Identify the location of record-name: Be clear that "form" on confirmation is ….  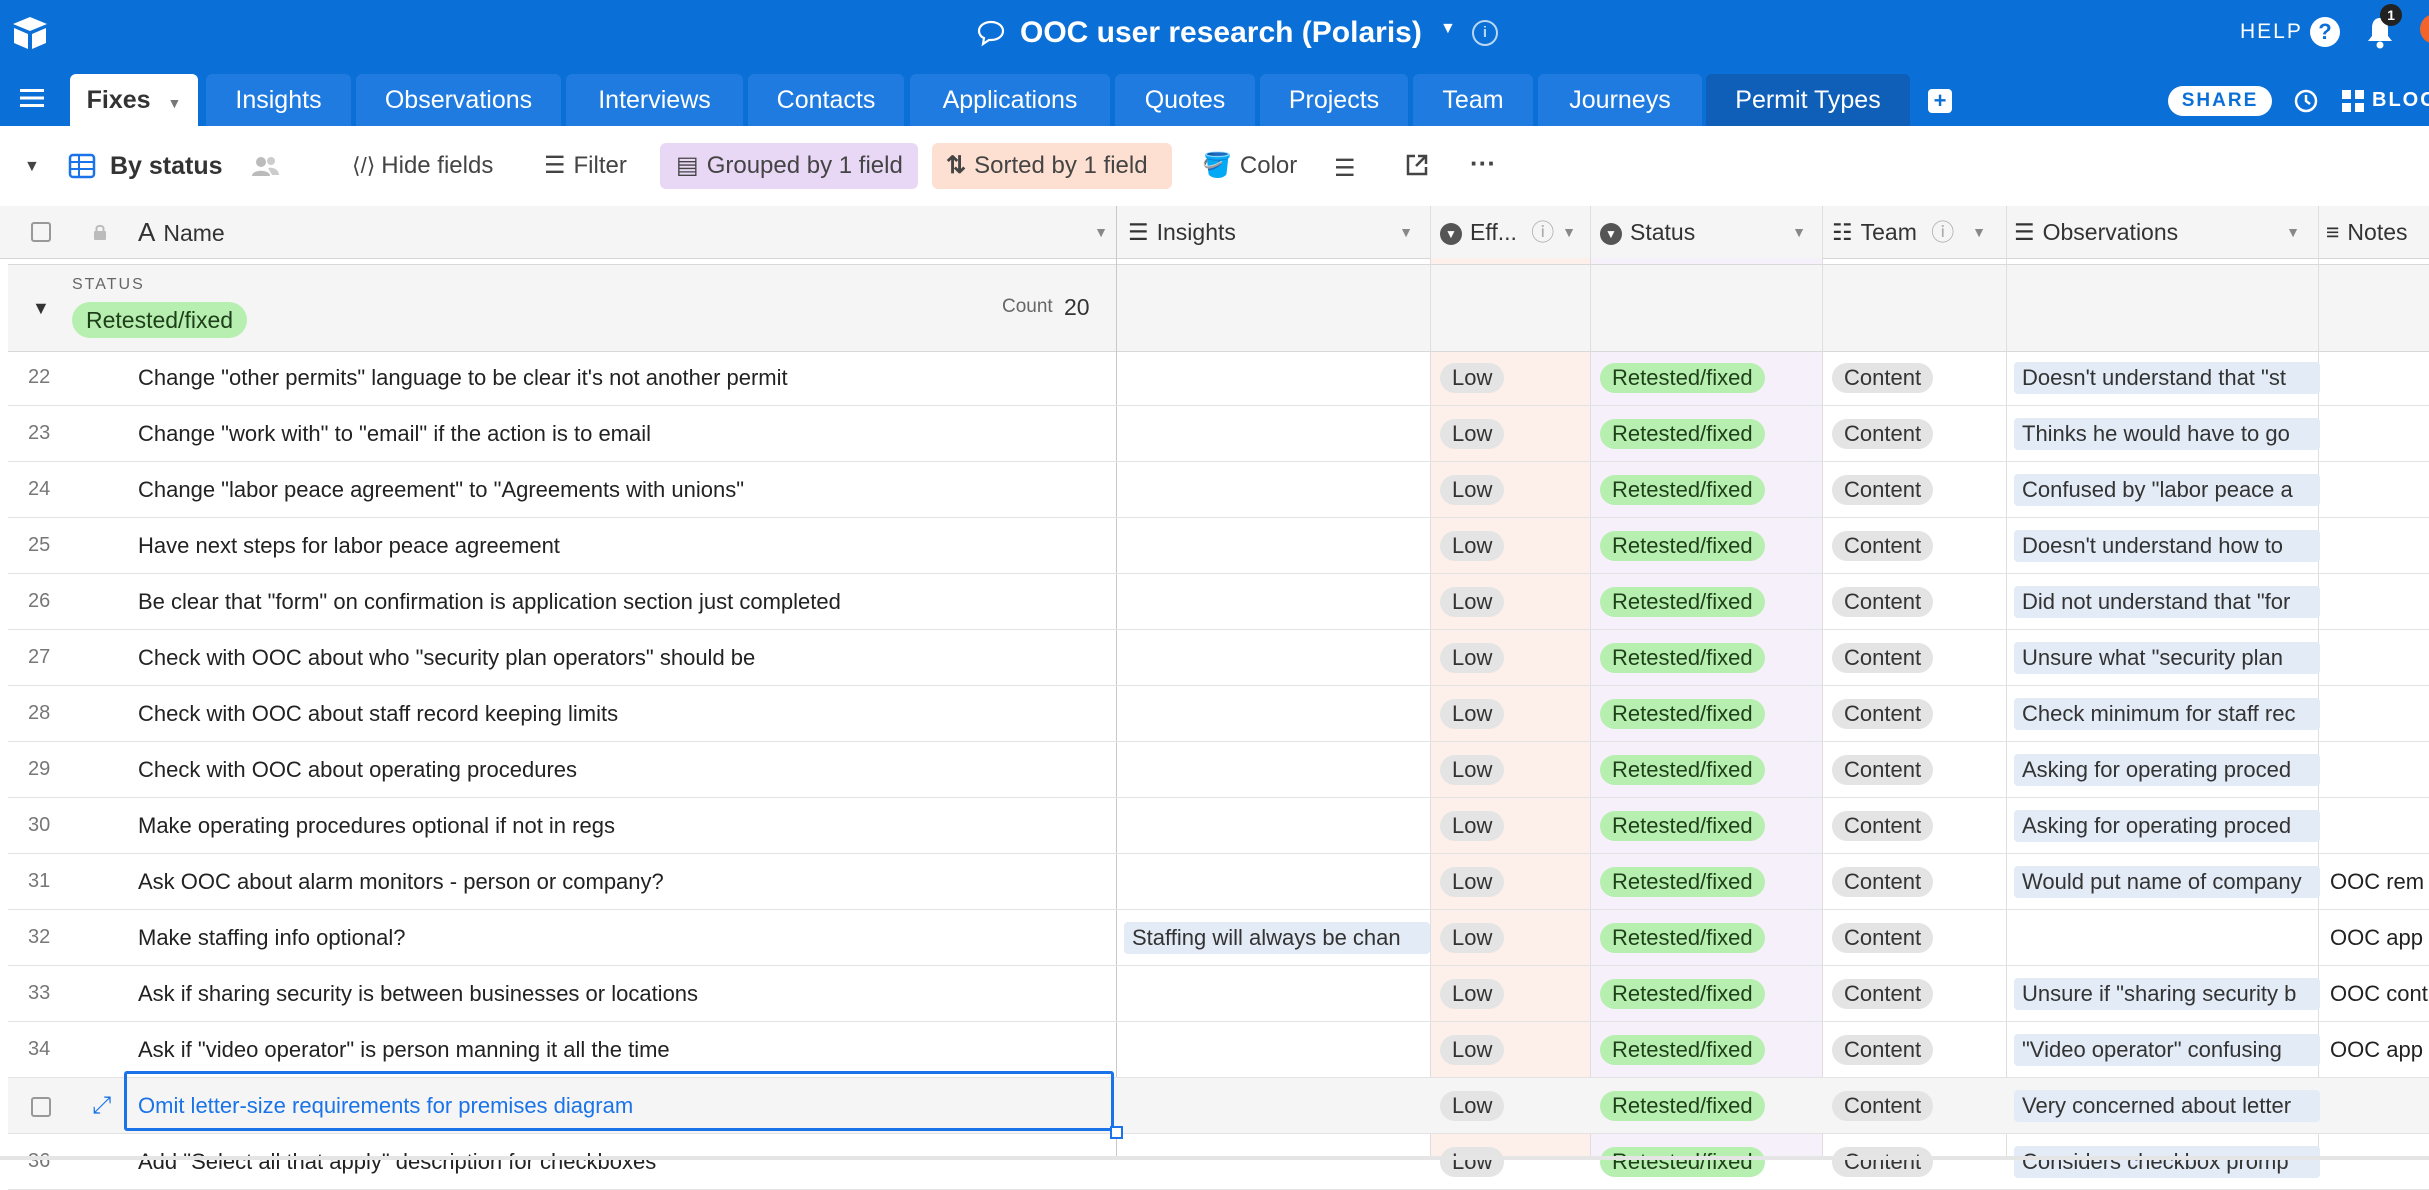
(623, 601).